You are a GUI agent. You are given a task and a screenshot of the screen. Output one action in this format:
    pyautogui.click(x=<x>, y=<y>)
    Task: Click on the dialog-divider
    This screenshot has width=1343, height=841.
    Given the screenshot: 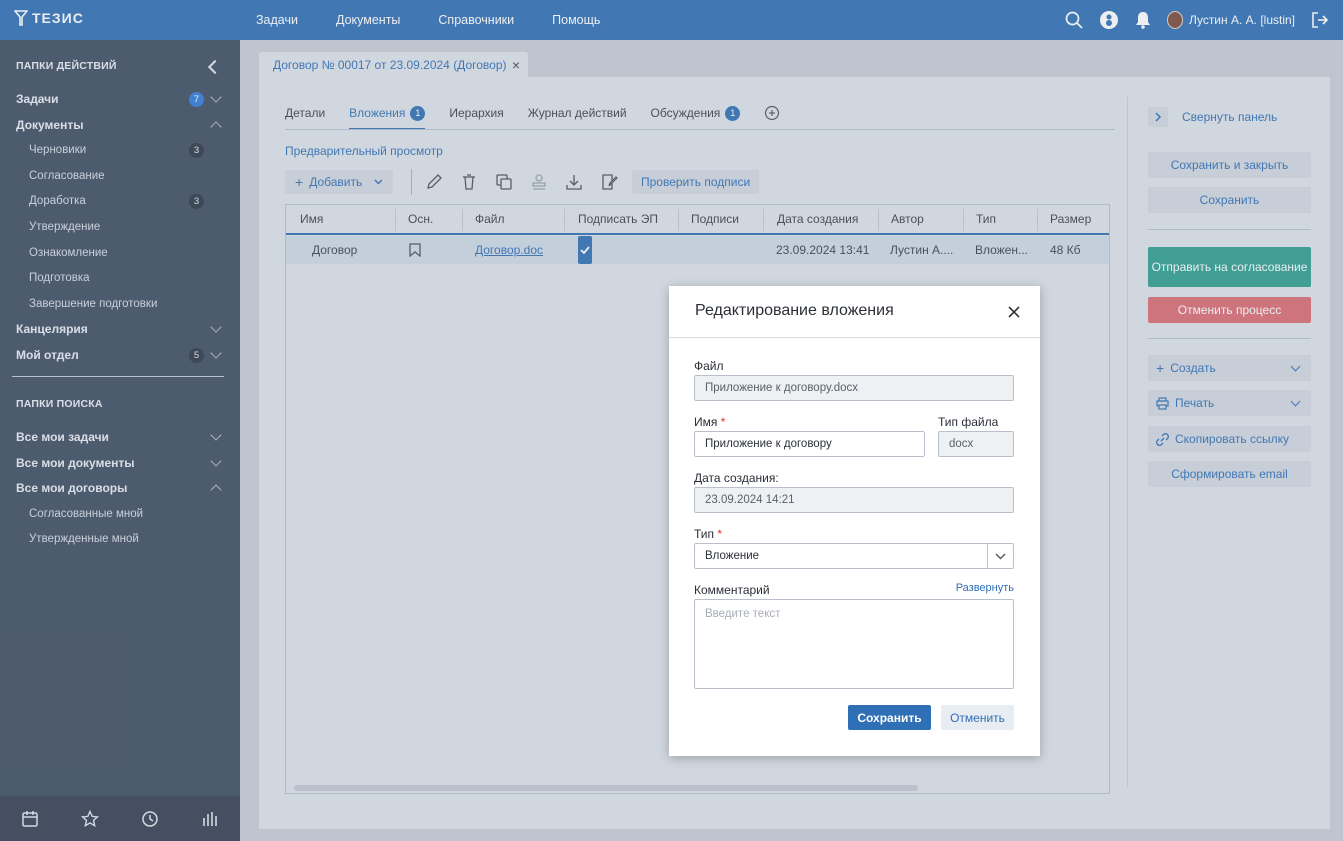 What is the action you would take?
    pyautogui.click(x=854, y=337)
    